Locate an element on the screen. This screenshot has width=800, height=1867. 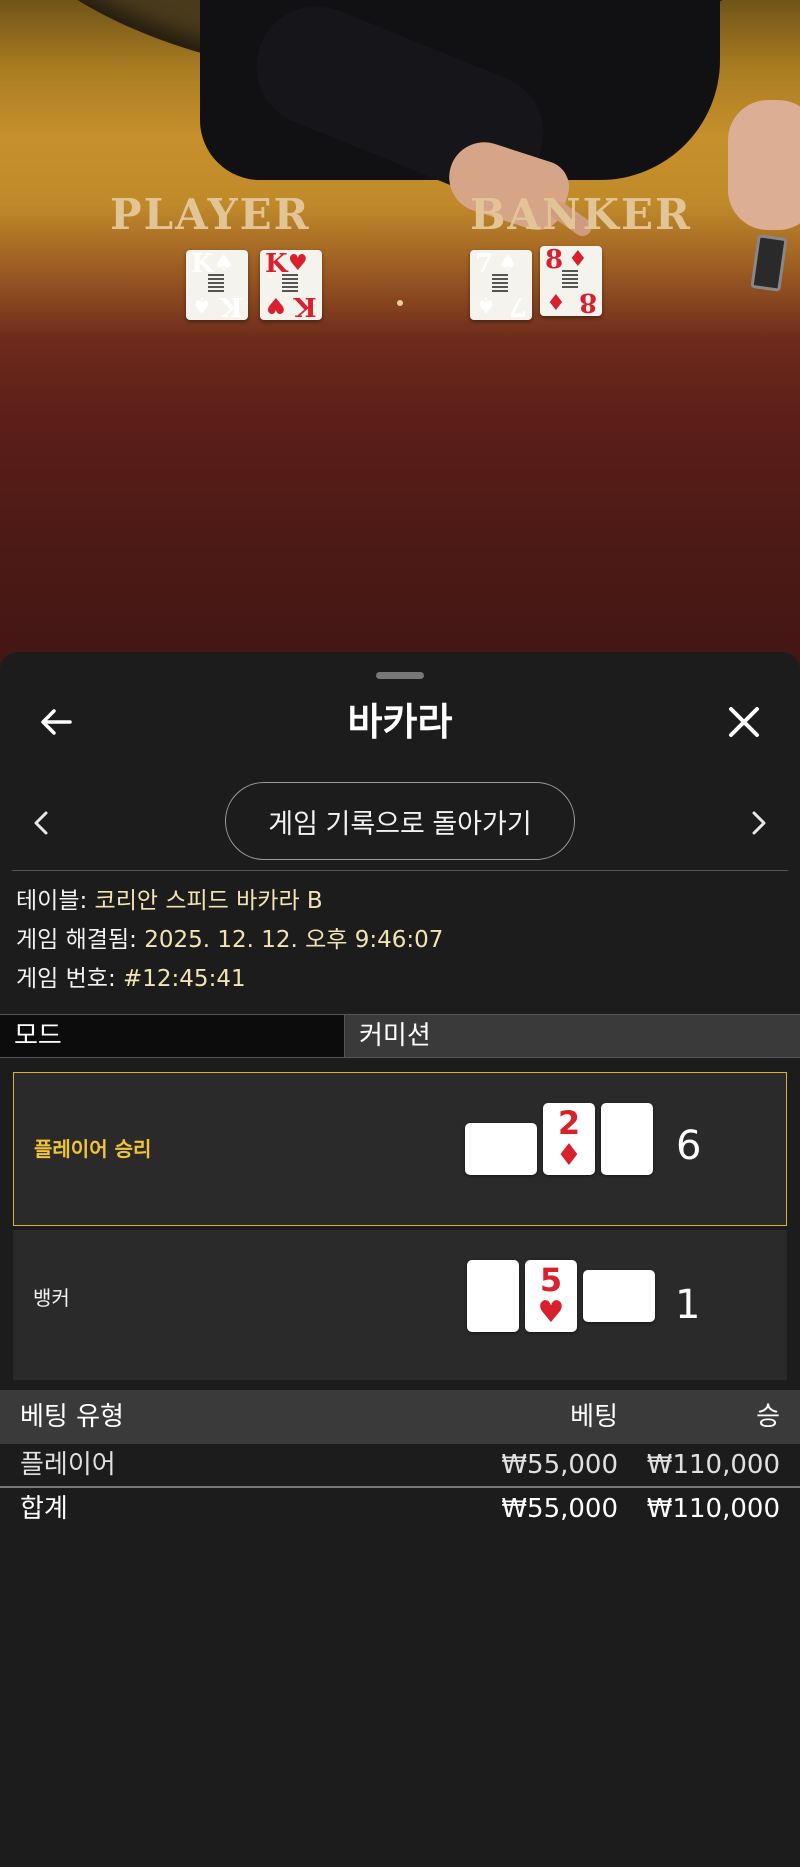
arrow-left-icon is located at coordinates (56, 722).